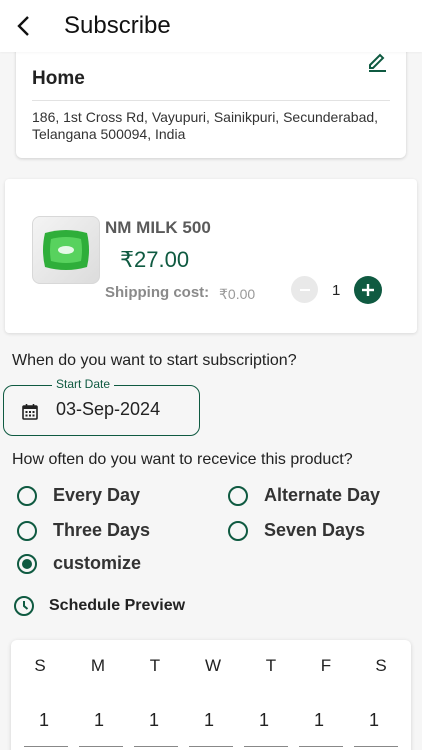 The image size is (422, 750). Describe the element at coordinates (158, 227) in the screenshot. I see `product-name: NM MILK 500` at that location.